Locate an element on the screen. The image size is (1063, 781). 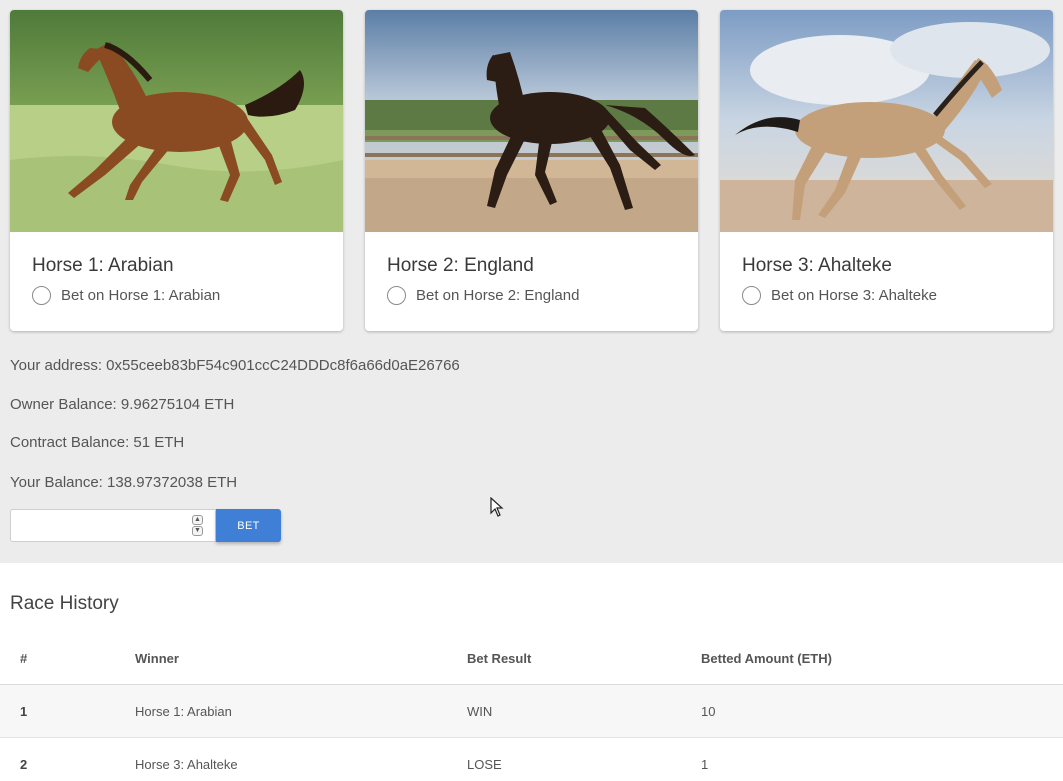
row-result: LOSE is located at coordinates (484, 764).